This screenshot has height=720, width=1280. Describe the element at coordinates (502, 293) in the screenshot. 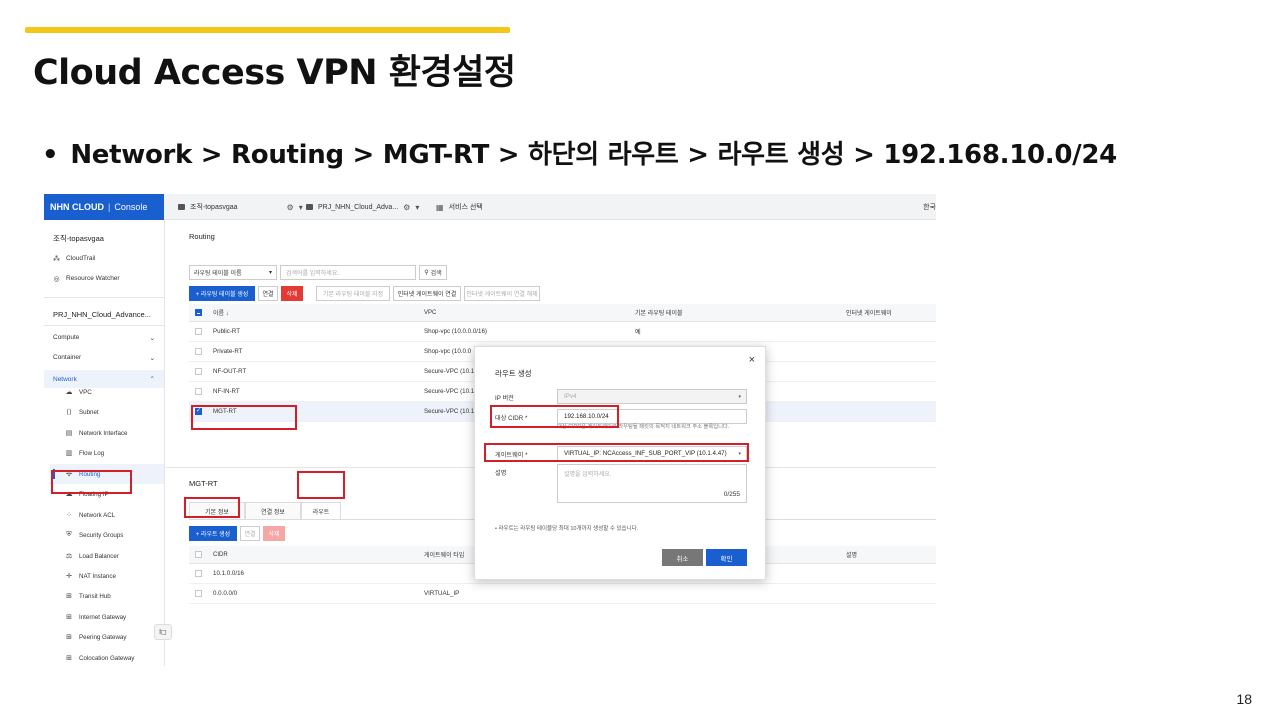

I see `igw-disconnect-button: 인터넷 게이트웨이 연결 해제` at that location.